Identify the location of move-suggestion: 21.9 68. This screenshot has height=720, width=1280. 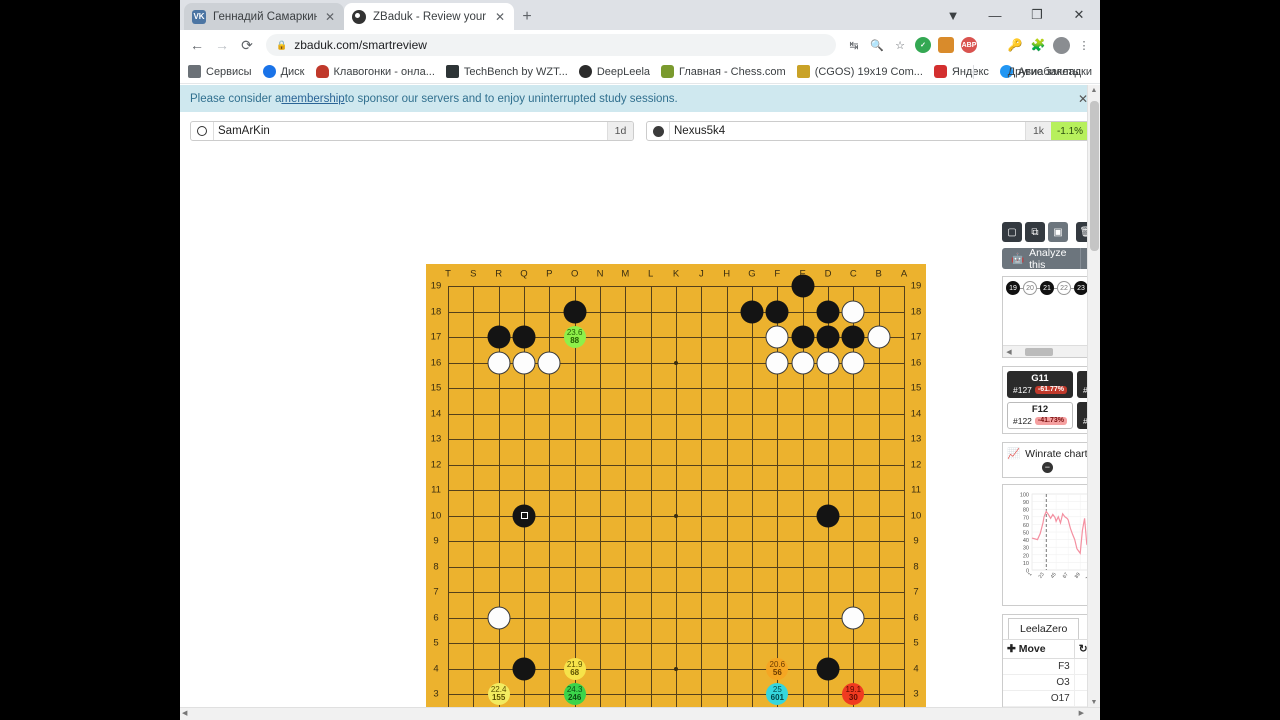
(574, 668).